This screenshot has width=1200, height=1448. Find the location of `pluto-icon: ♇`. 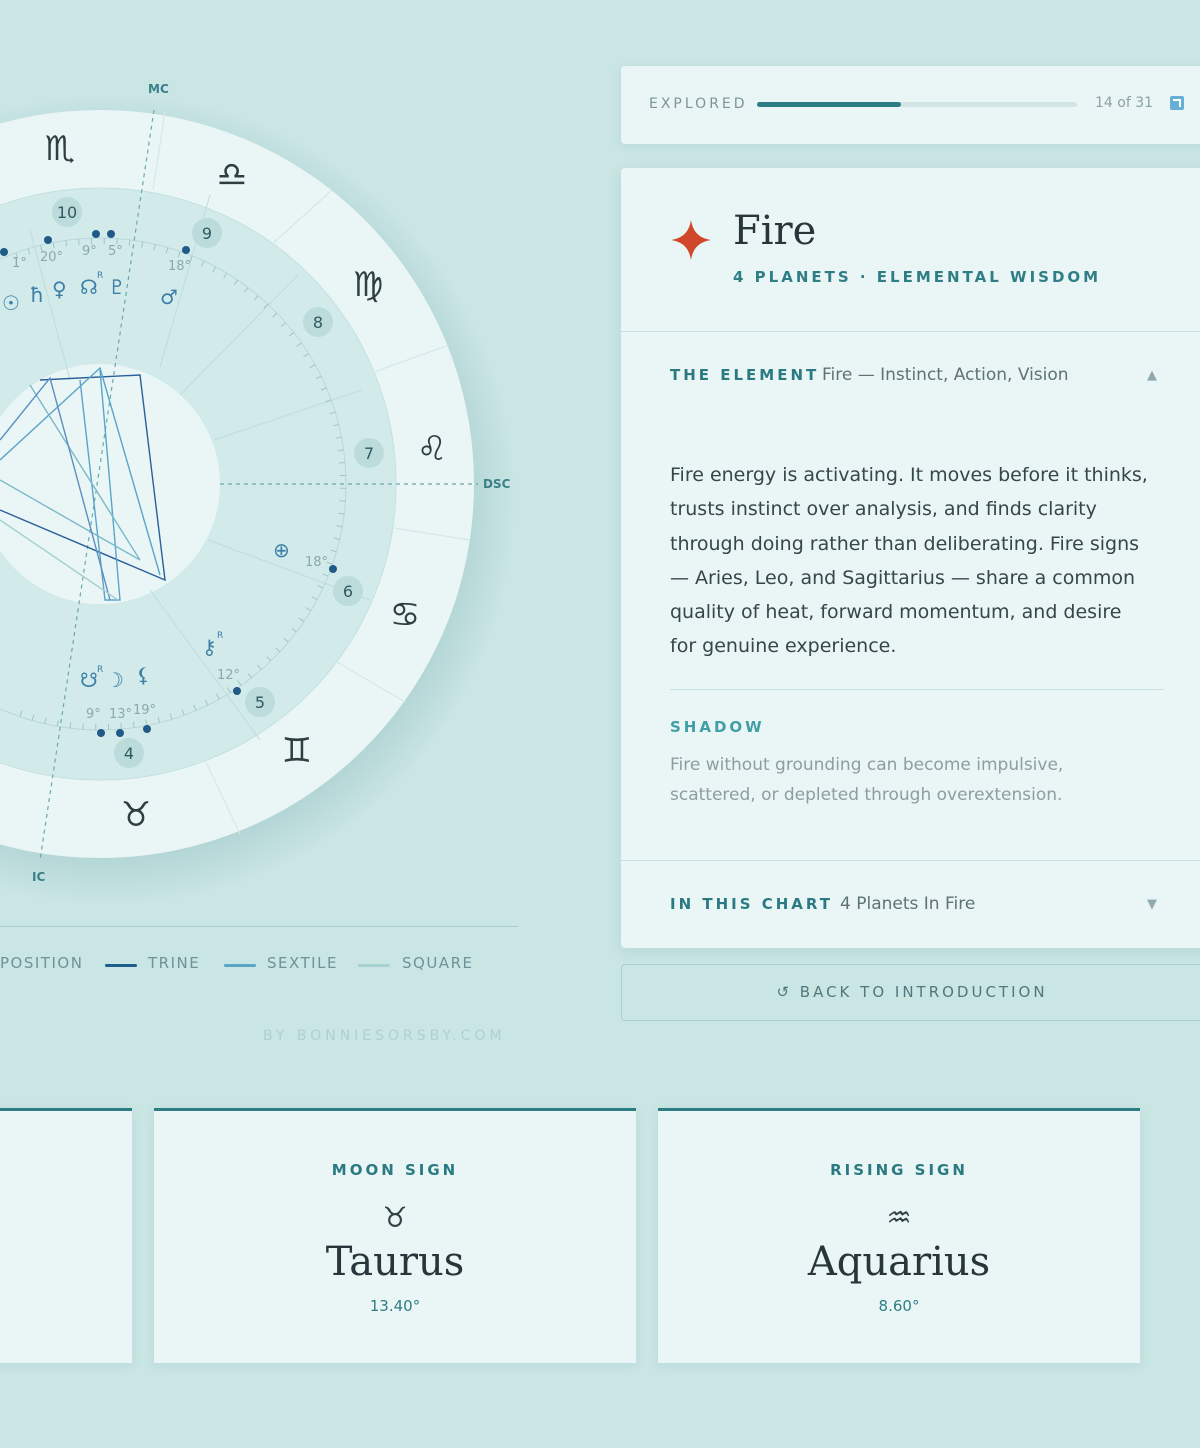

pluto-icon: ♇ is located at coordinates (117, 287).